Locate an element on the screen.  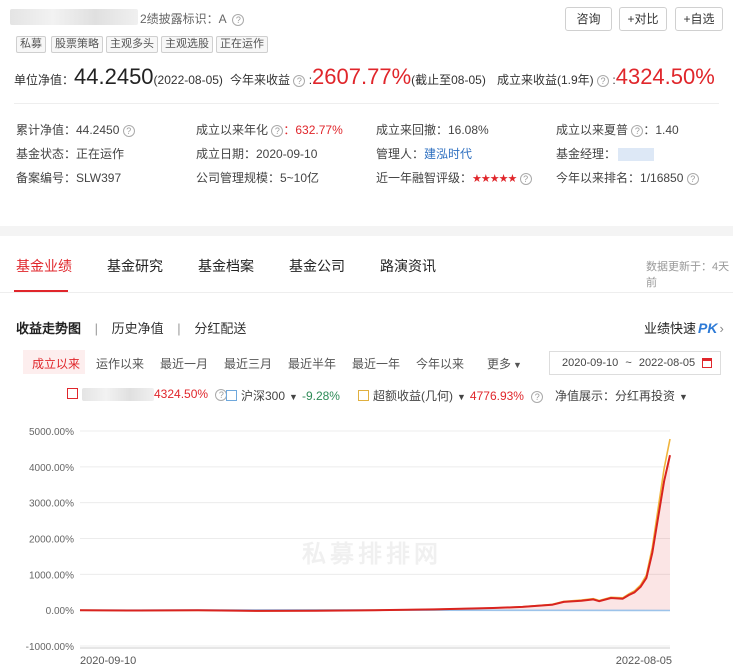
legend-fund-value: 4324.50% is located at coordinates (181, 394).